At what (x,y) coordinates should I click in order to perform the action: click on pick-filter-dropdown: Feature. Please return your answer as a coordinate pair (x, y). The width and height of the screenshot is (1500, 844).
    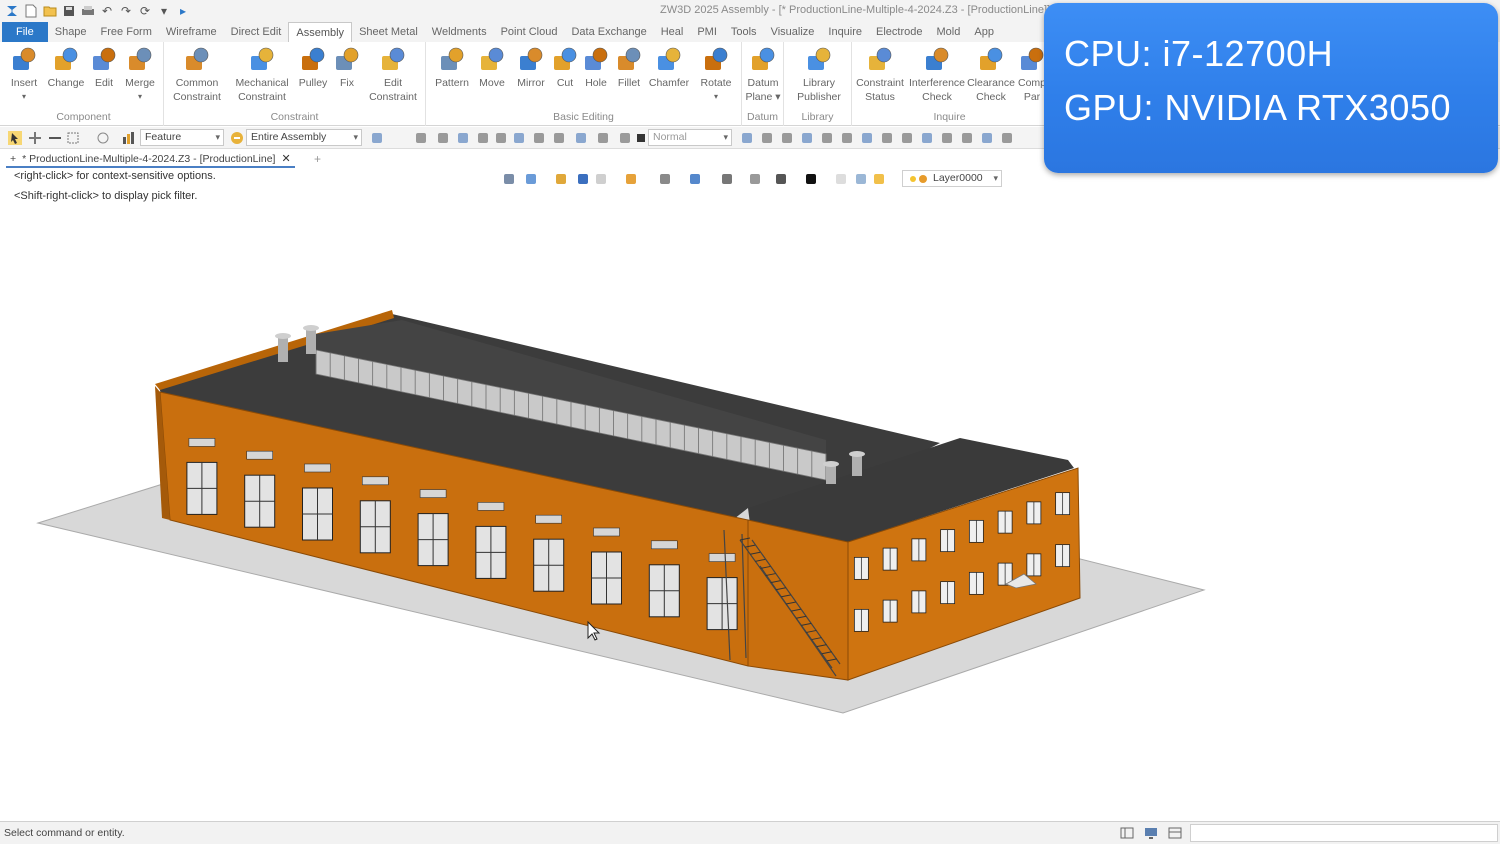
    Looking at the image, I should click on (182, 137).